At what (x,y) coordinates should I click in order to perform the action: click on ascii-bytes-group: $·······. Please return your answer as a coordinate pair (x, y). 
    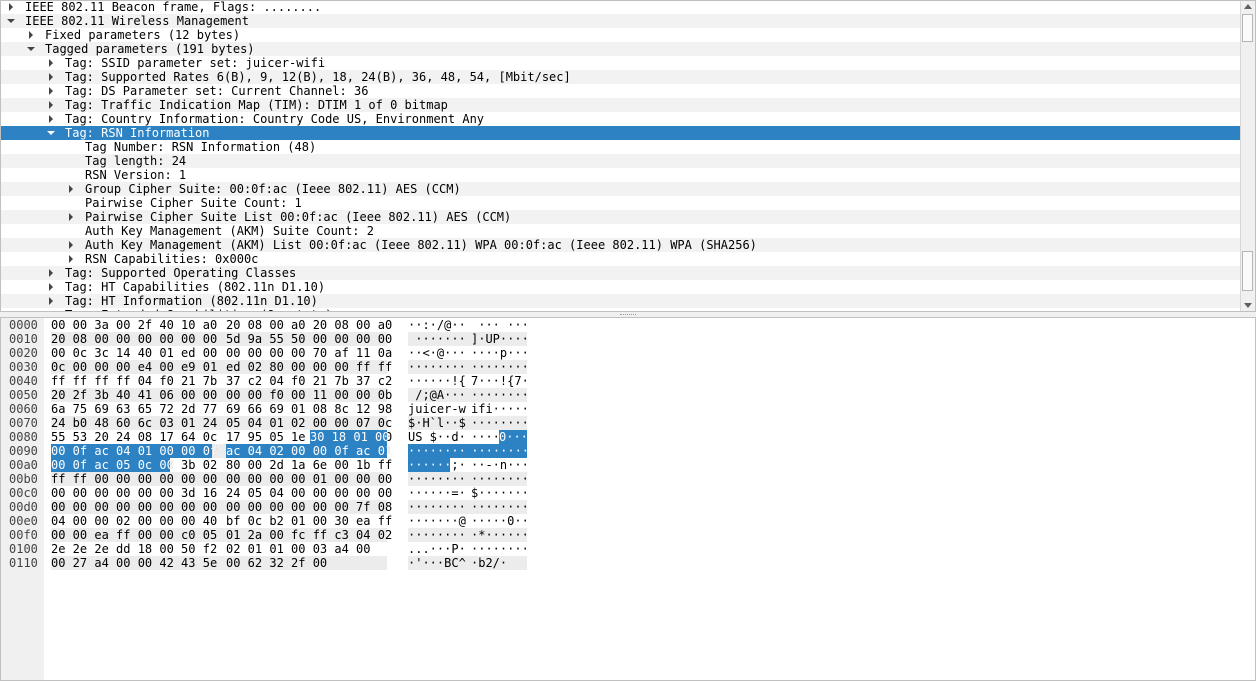
    Looking at the image, I should click on (500, 493).